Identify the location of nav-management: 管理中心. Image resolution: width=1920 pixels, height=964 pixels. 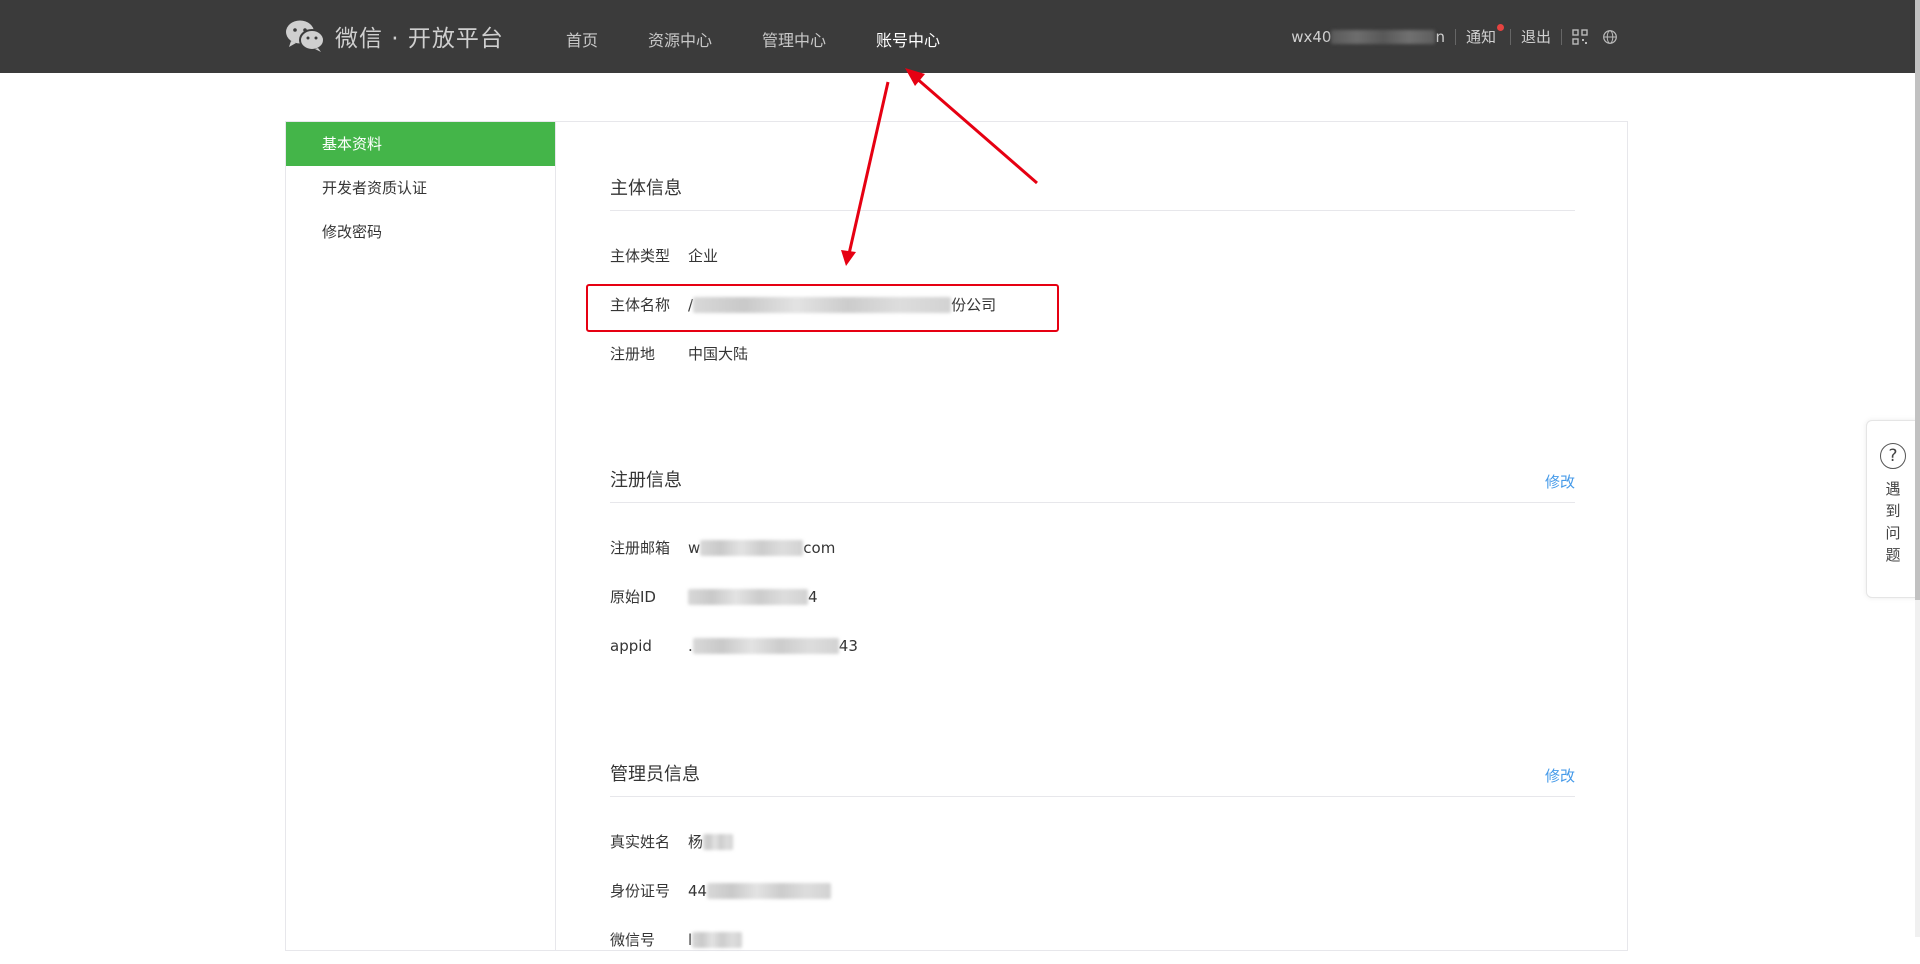
(794, 39).